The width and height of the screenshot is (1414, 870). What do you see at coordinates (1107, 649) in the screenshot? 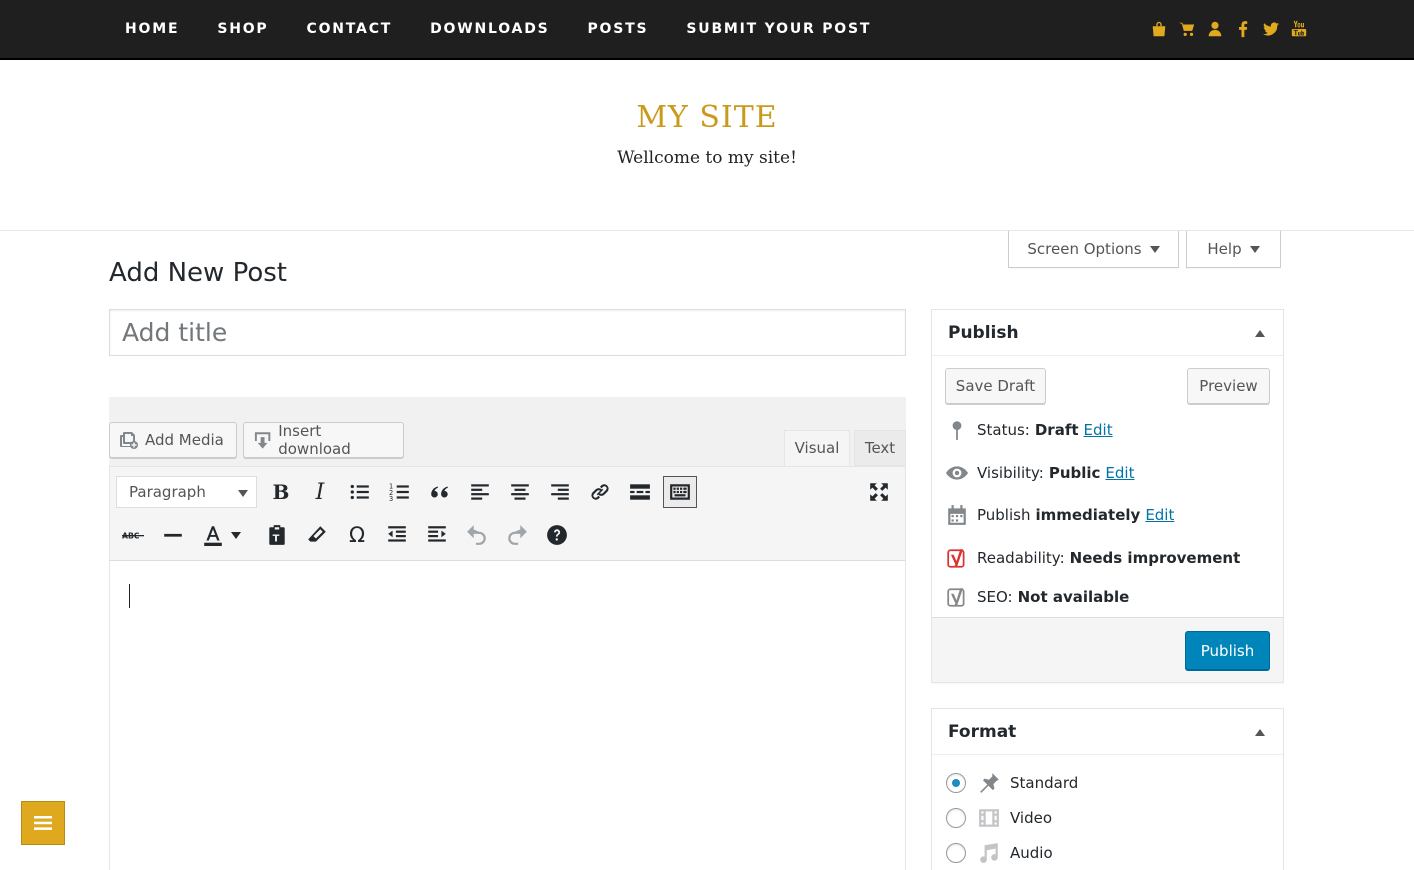
I see `publish-actions: Publish` at bounding box center [1107, 649].